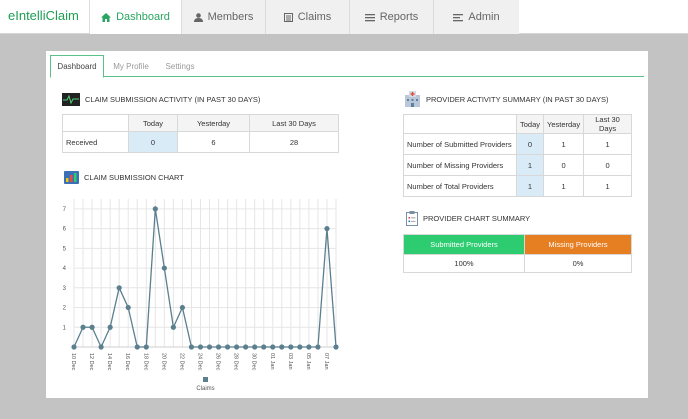 This screenshot has height=419, width=688. What do you see at coordinates (564, 165) in the screenshot?
I see `yesterday-value: 0` at bounding box center [564, 165].